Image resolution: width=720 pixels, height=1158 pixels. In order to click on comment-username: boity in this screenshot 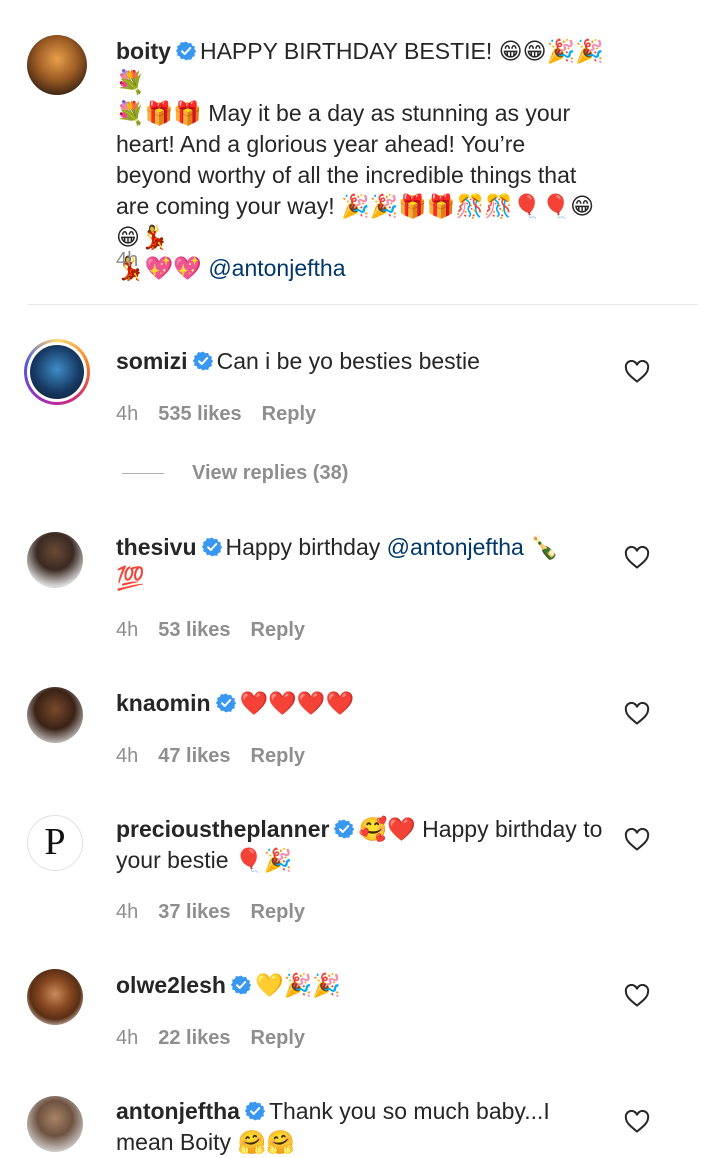, I will do `click(143, 51)`.